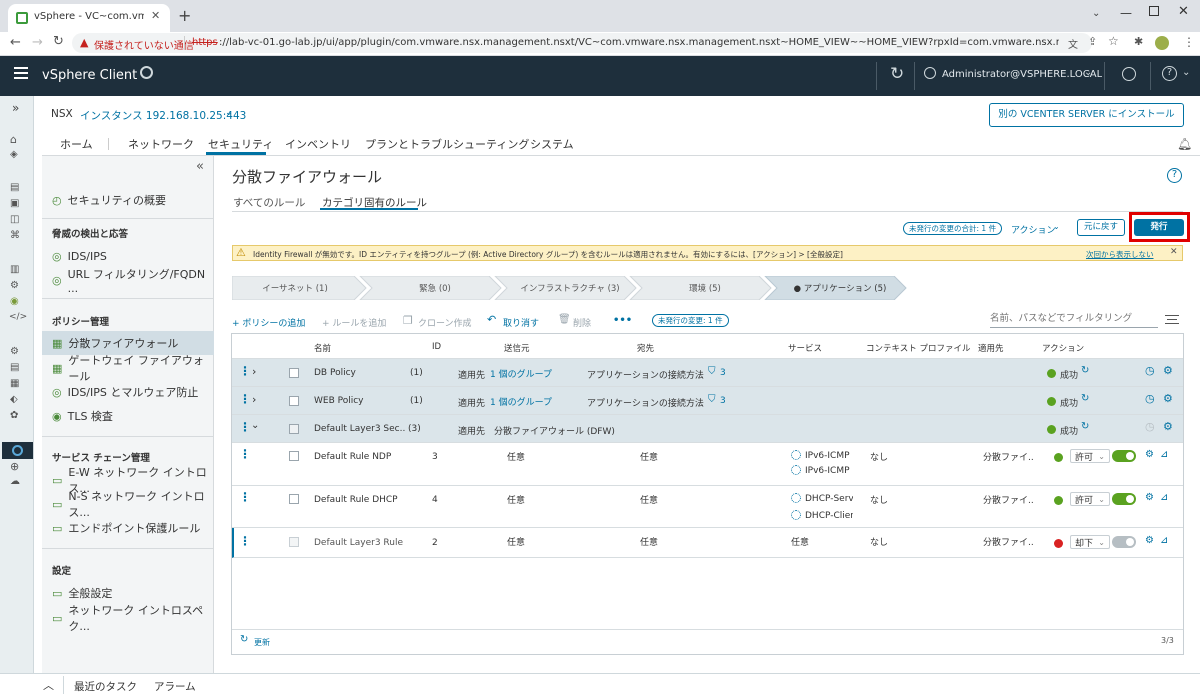  Describe the element at coordinates (1174, 252) in the screenshot. I see `close-icon: ✕` at that location.